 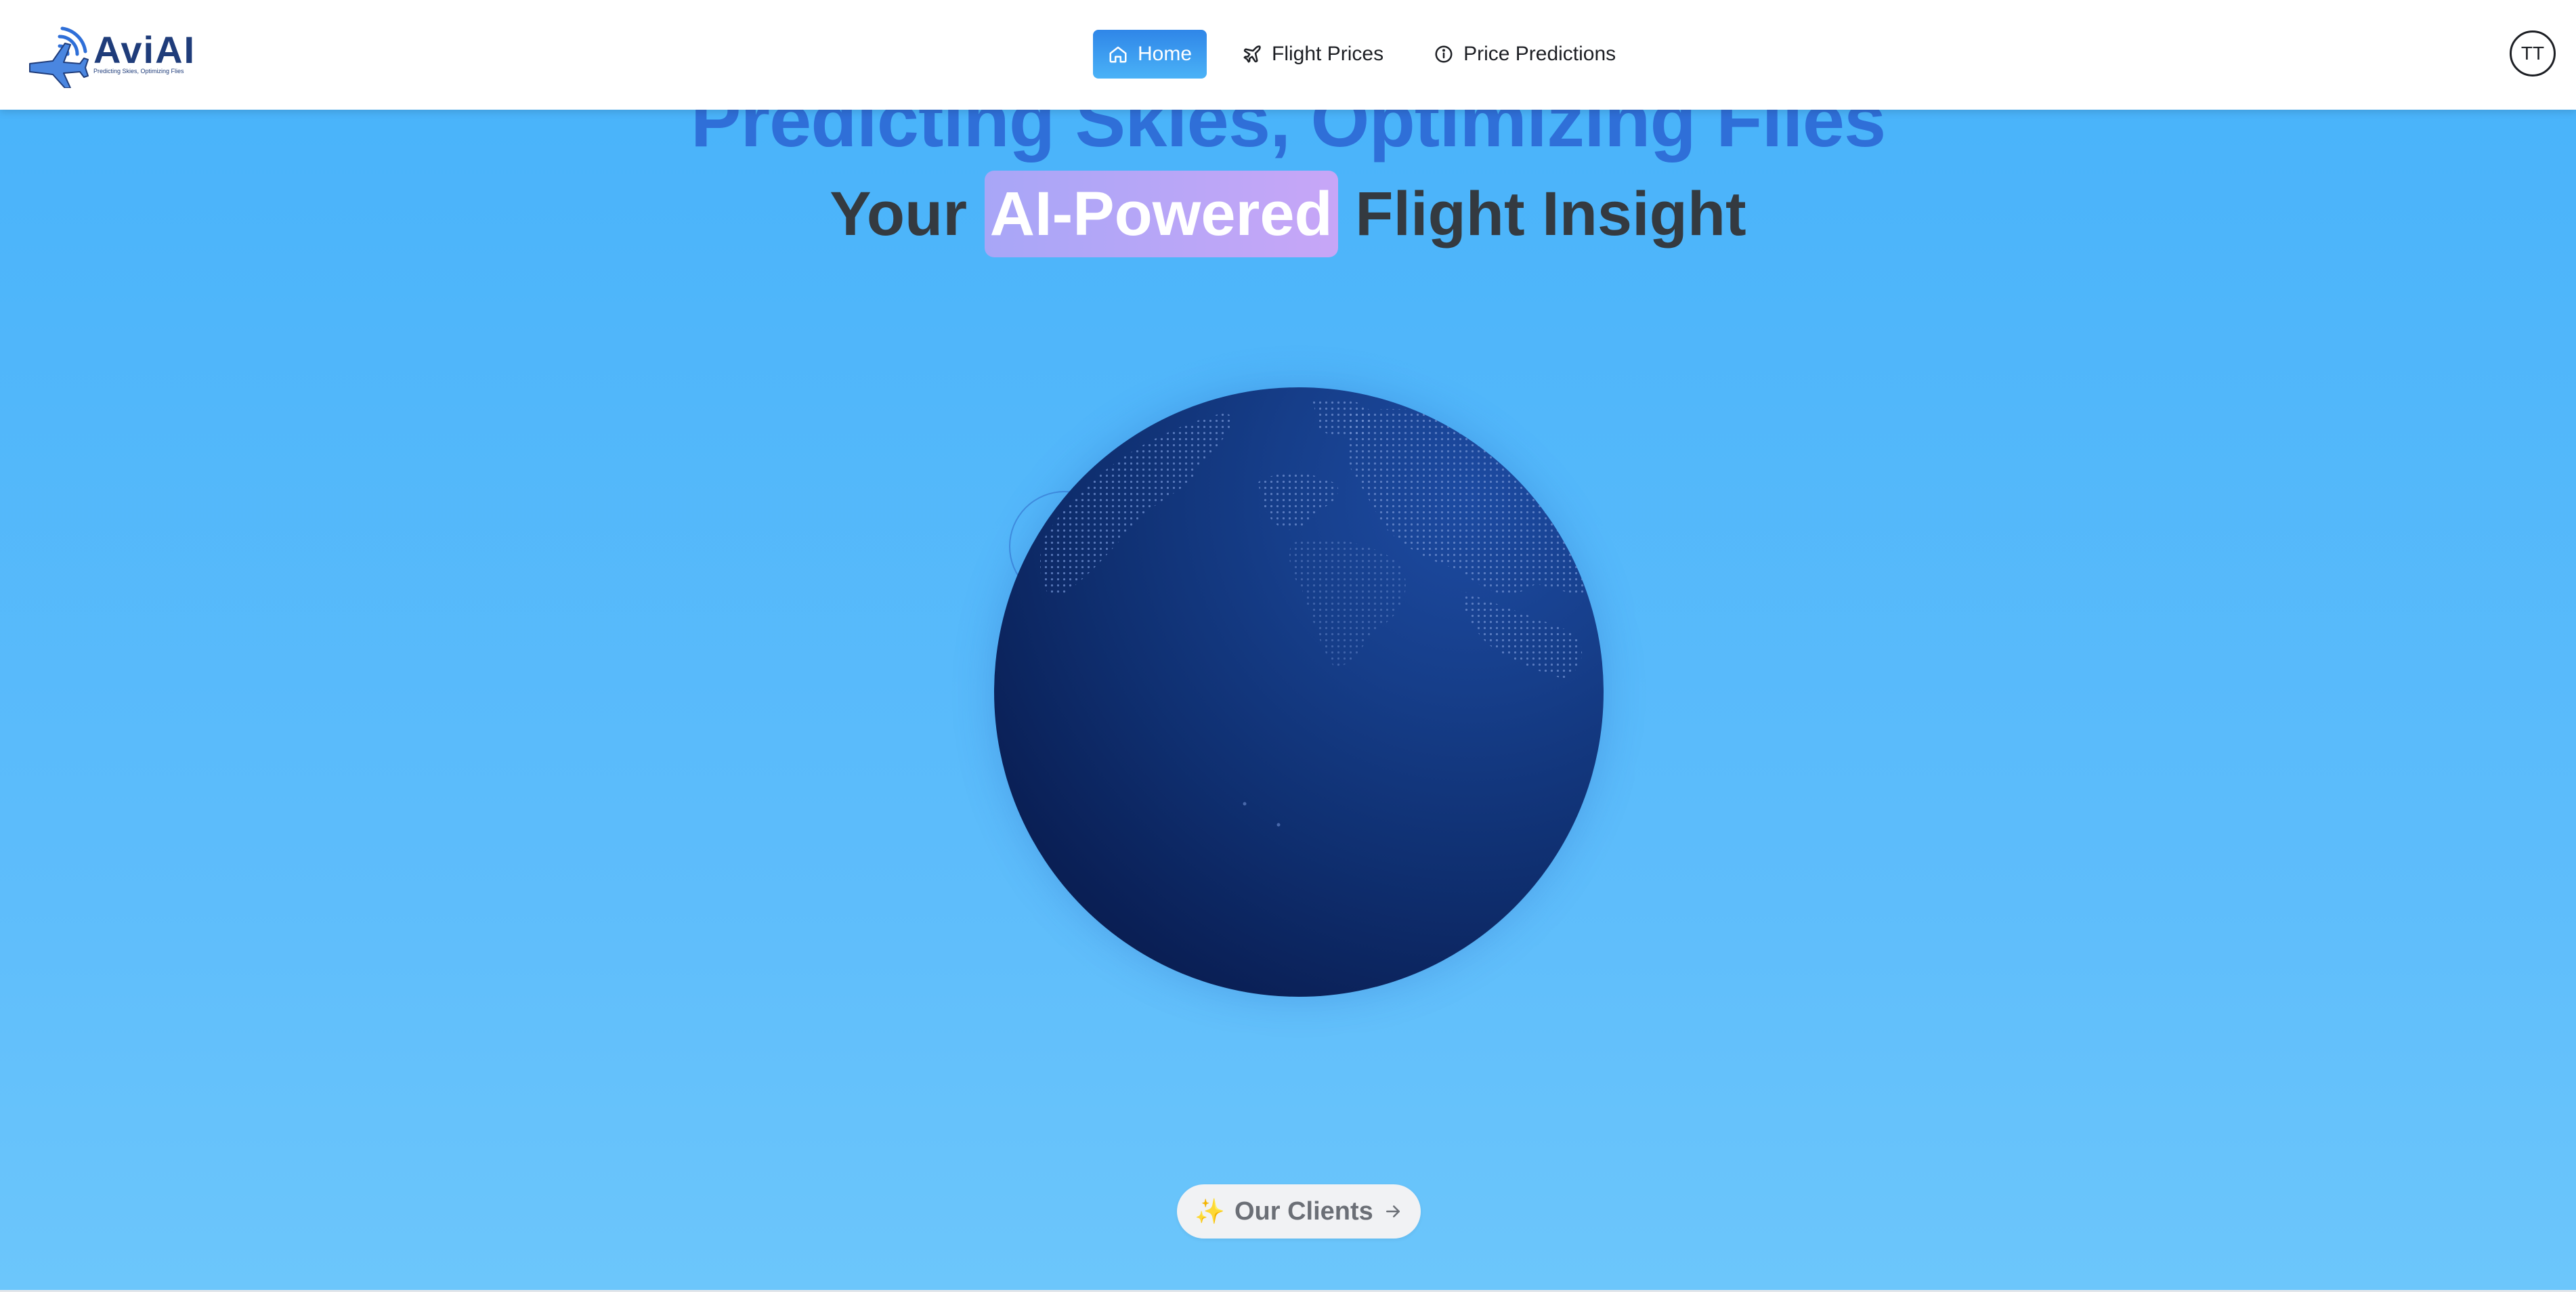 I want to click on home-icon, so click(x=1118, y=54).